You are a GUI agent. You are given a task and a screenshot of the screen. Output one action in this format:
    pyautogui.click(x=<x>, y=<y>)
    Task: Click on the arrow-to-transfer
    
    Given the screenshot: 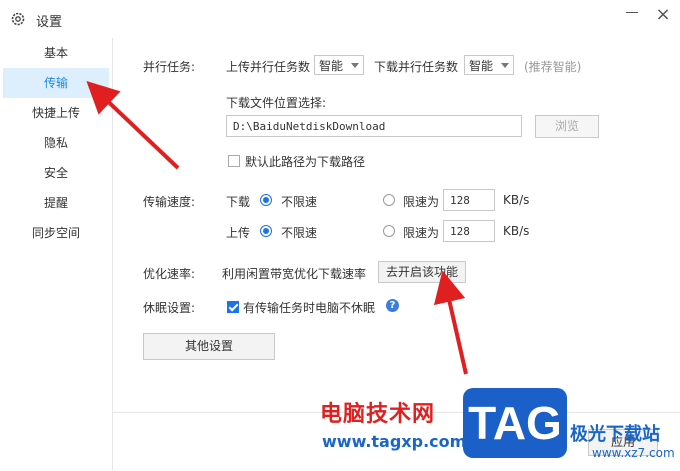 What is the action you would take?
    pyautogui.click(x=133, y=125)
    